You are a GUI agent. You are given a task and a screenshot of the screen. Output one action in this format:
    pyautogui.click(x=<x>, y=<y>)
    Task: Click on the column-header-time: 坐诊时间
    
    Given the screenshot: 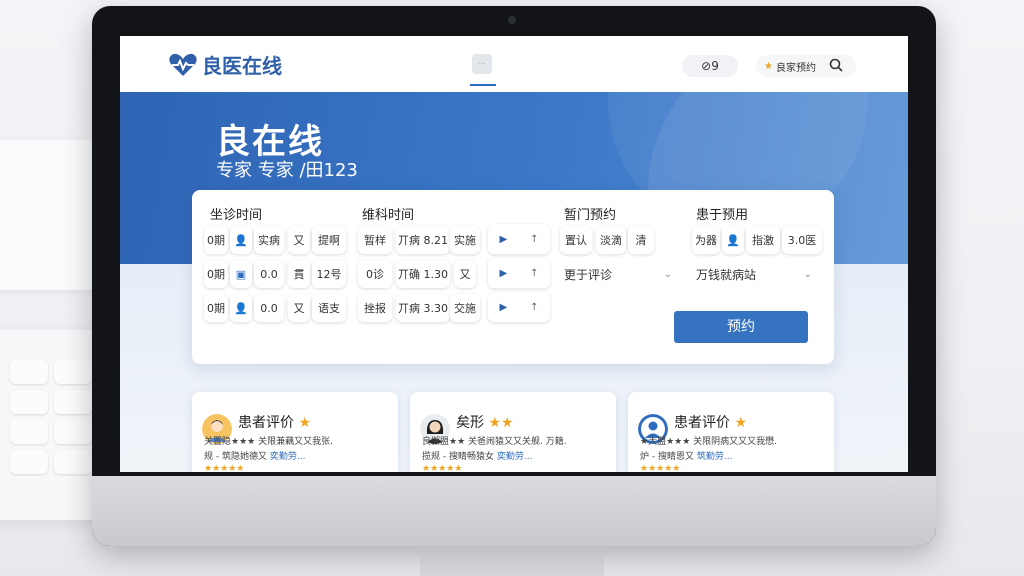 What is the action you would take?
    pyautogui.click(x=236, y=215)
    